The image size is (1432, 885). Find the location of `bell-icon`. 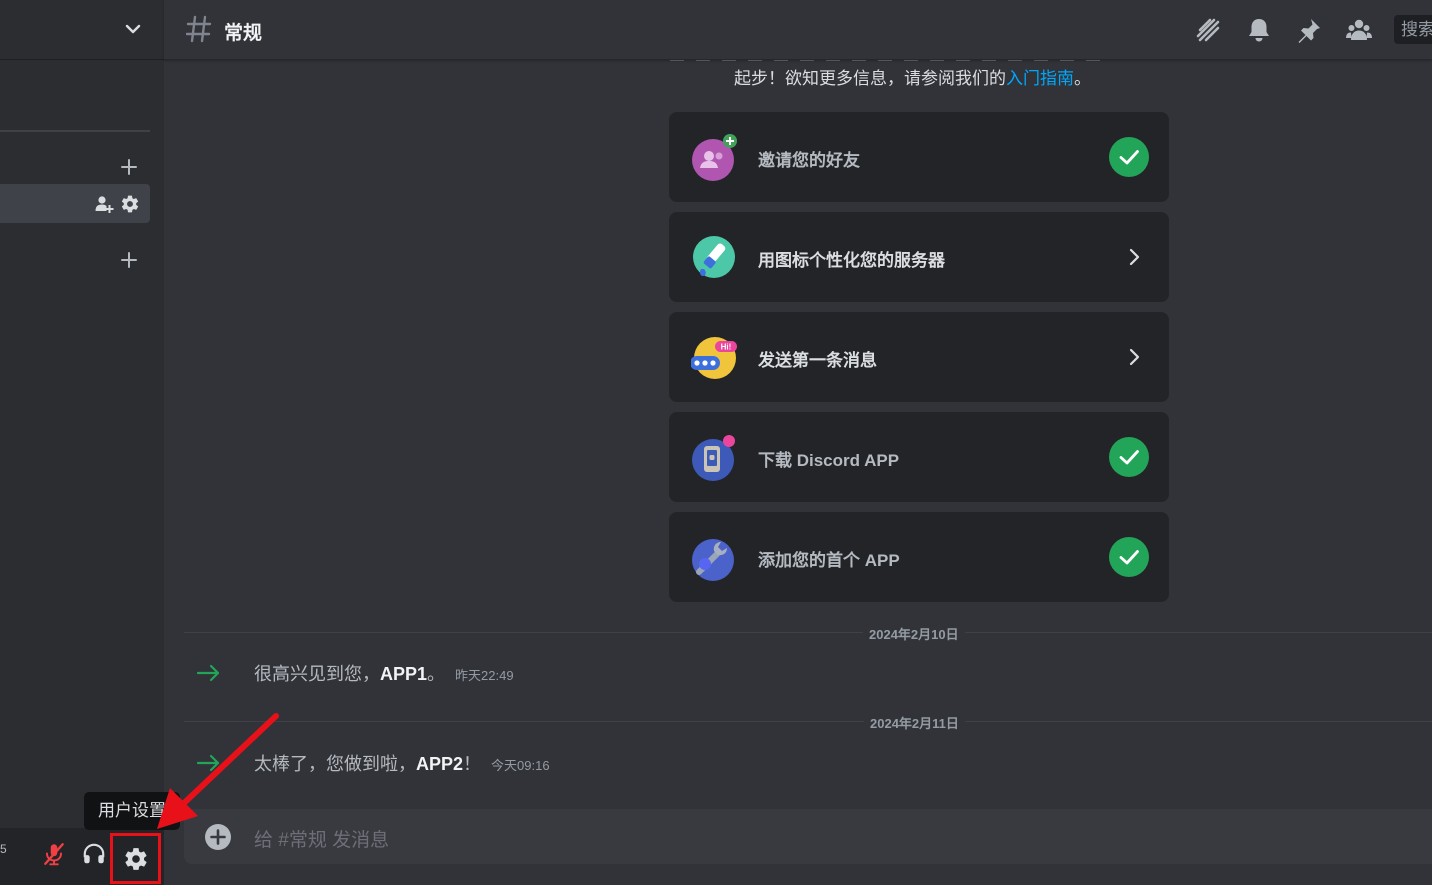

bell-icon is located at coordinates (1259, 30).